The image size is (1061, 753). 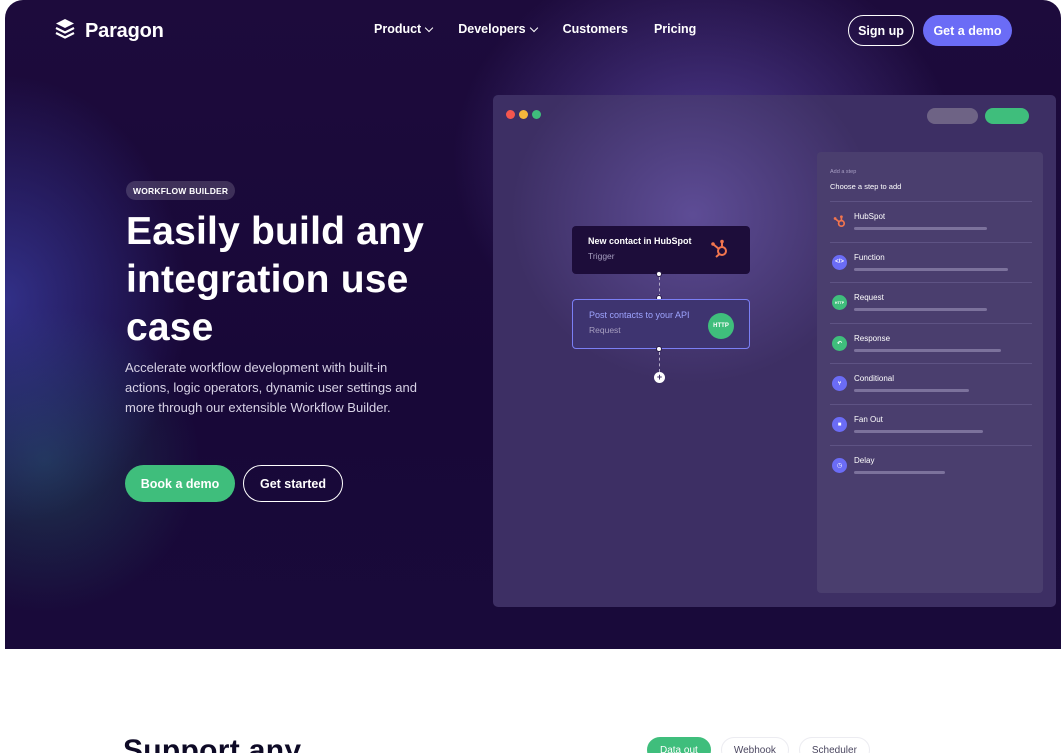 What do you see at coordinates (869, 298) in the screenshot?
I see `step-label: Request` at bounding box center [869, 298].